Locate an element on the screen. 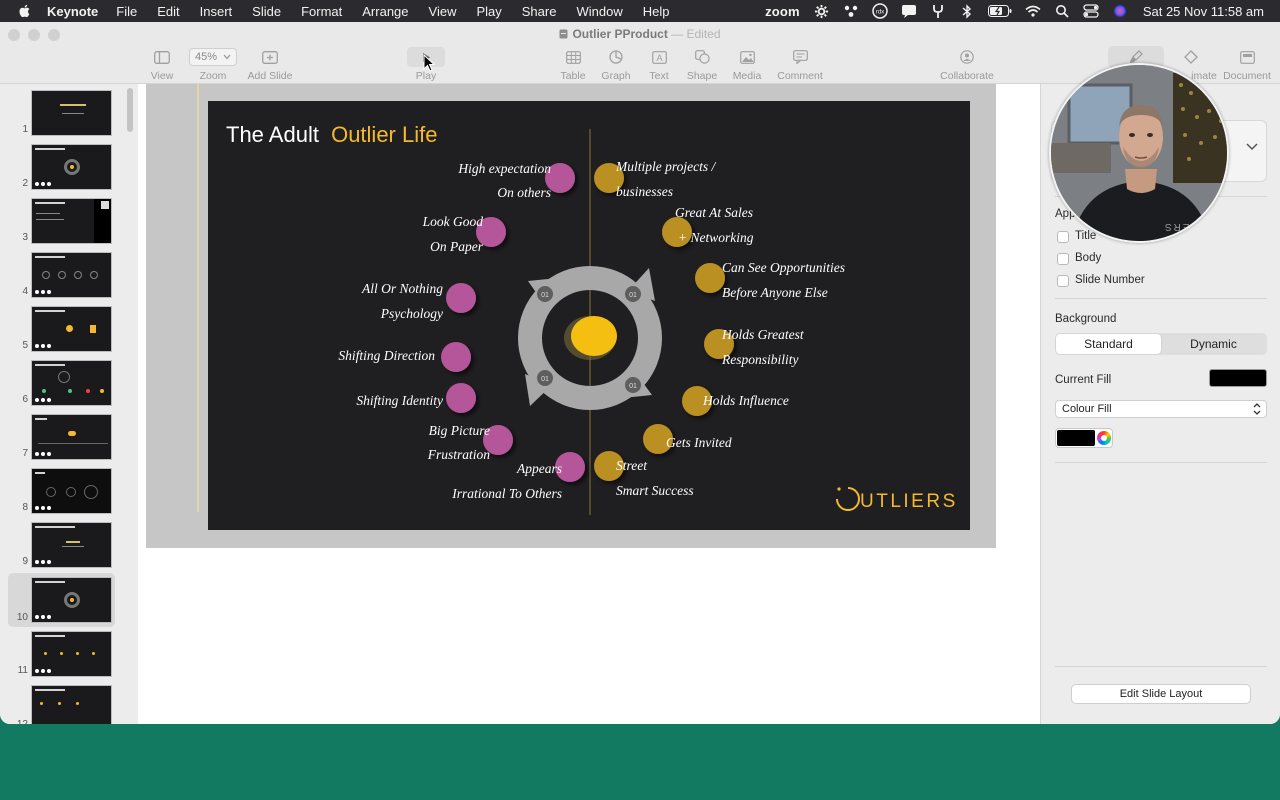 The width and height of the screenshot is (1280, 800). collaborate-button: Collaborate is located at coordinates (967, 65).